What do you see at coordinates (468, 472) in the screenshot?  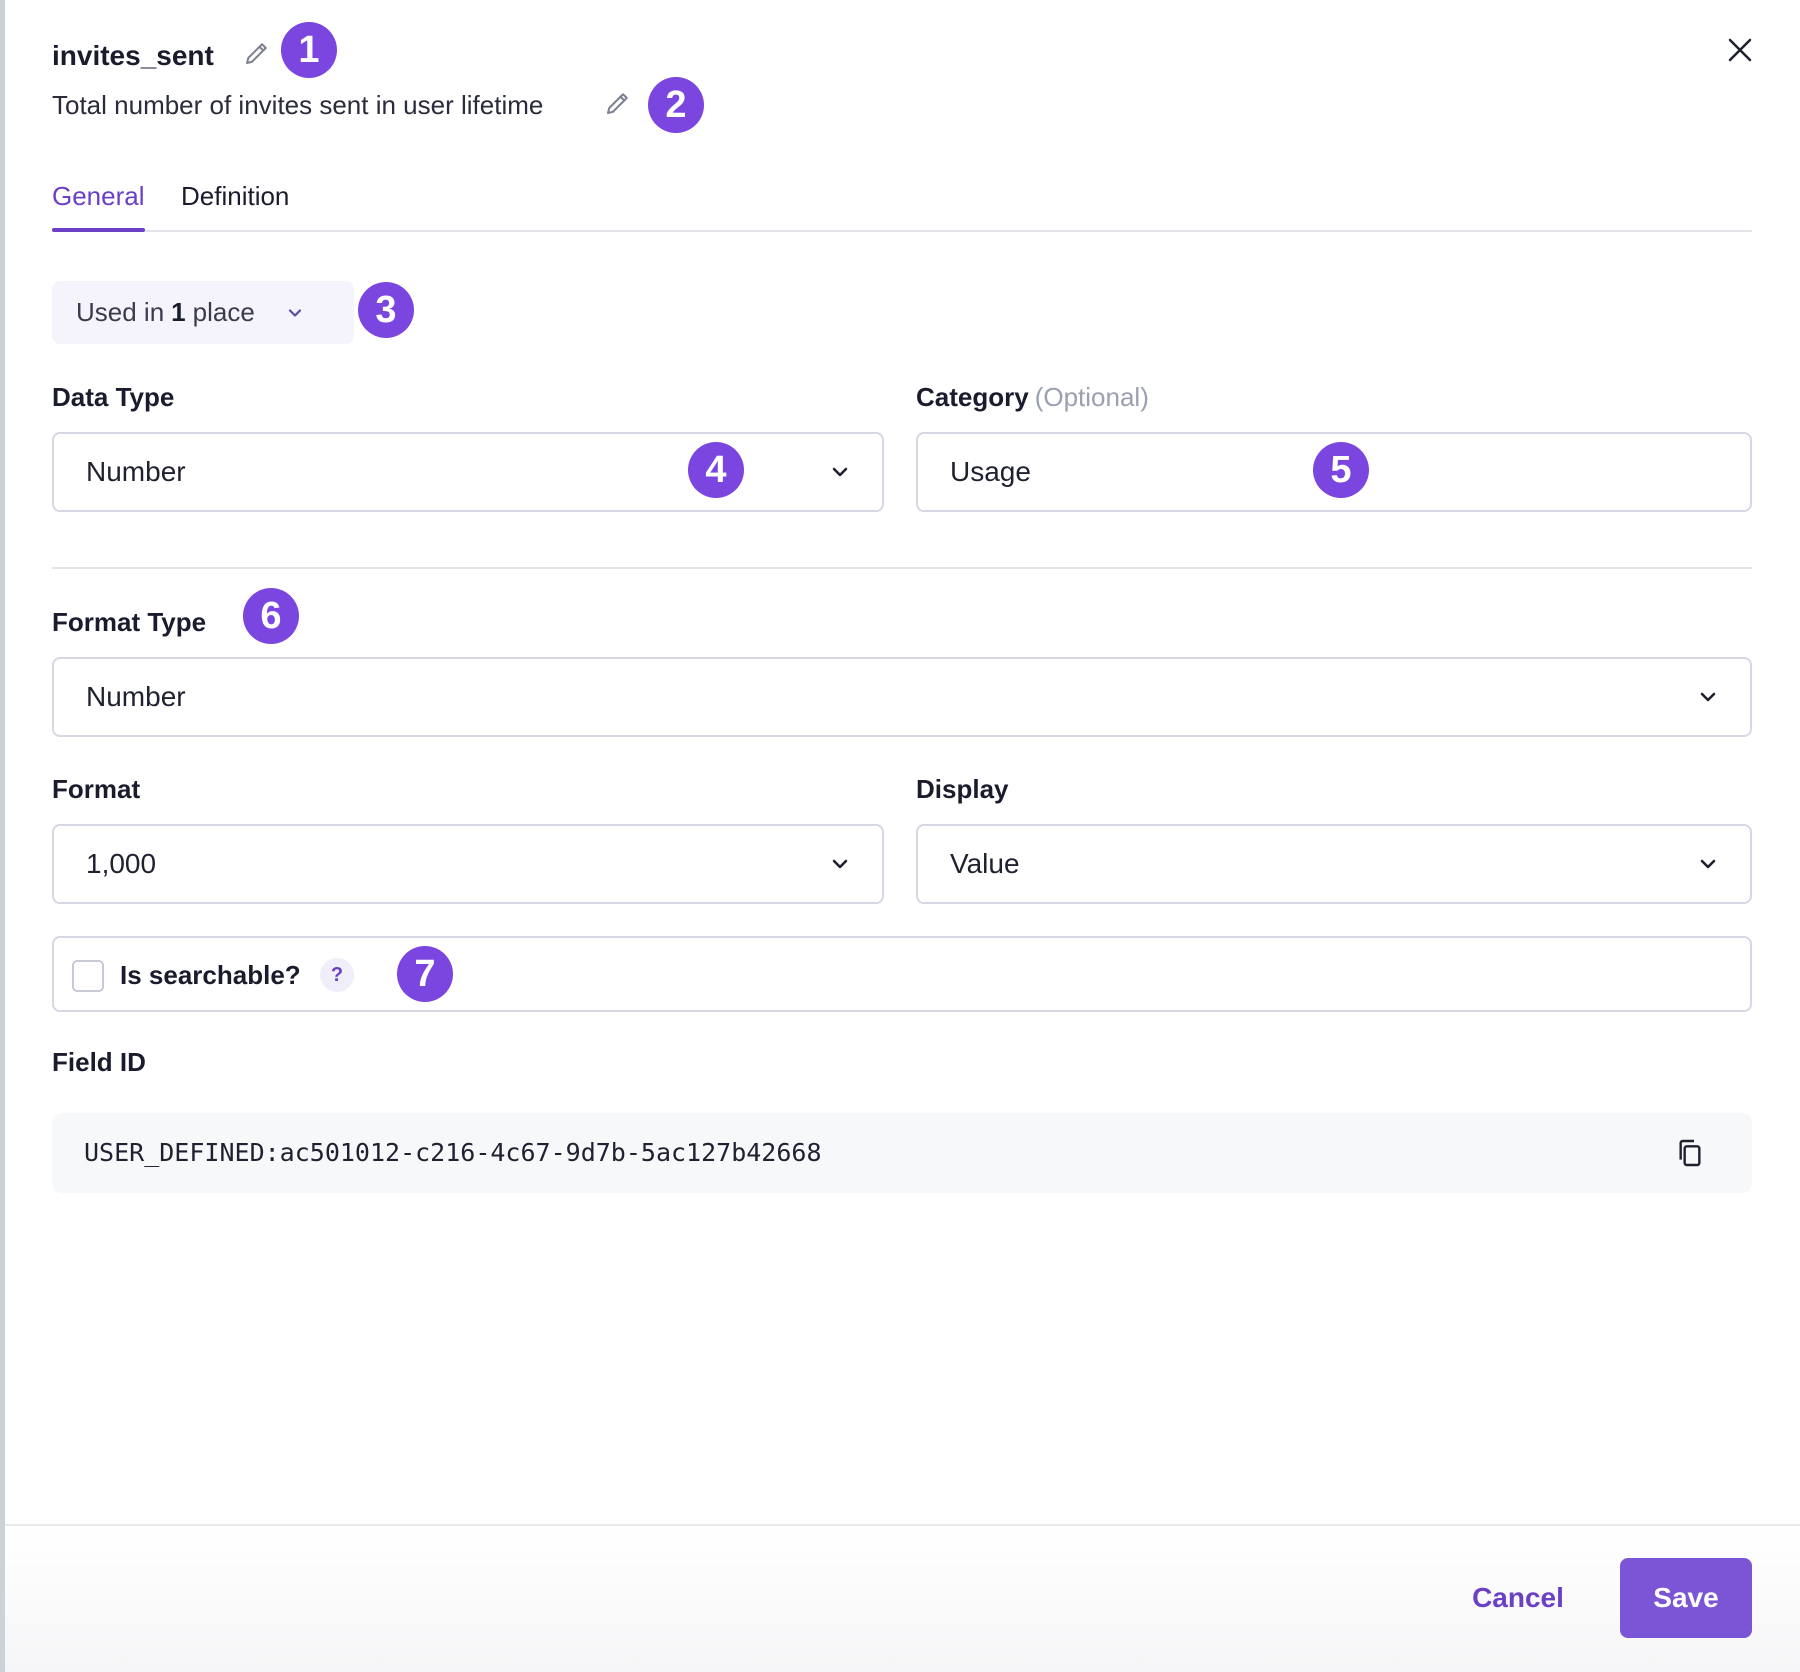 I see `data-type-select: Number` at bounding box center [468, 472].